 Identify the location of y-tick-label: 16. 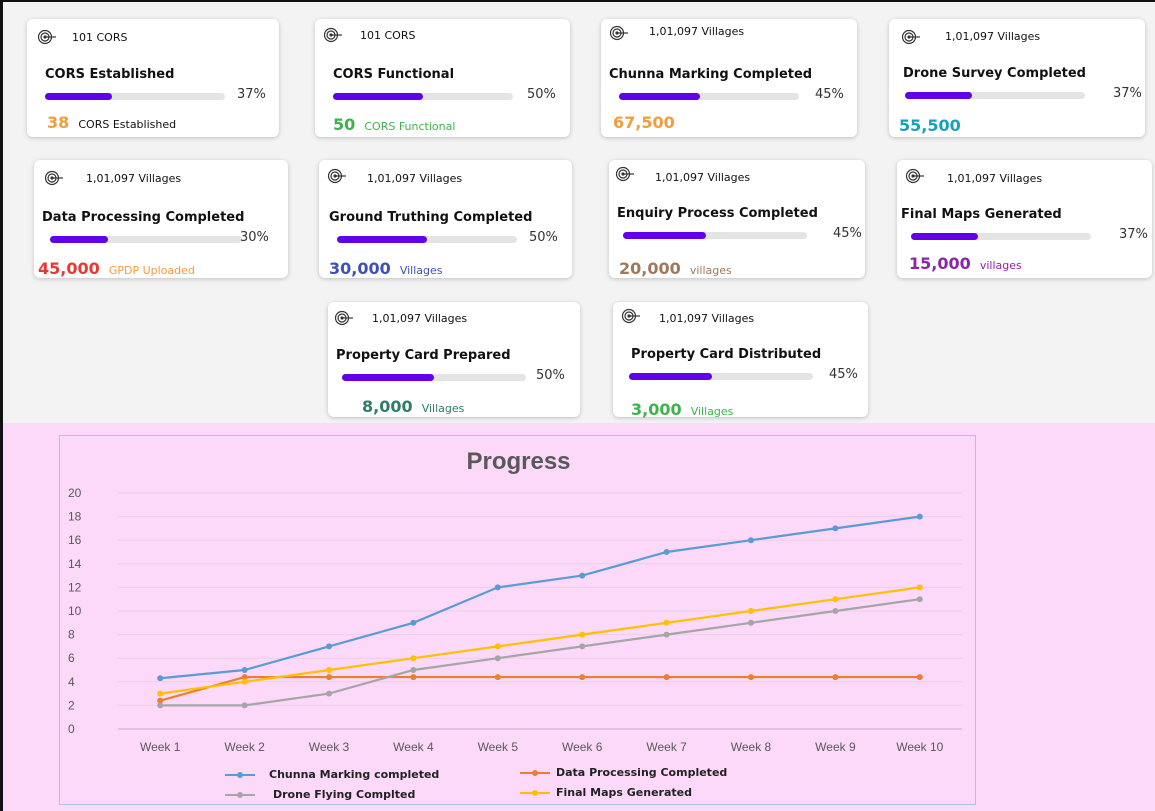
(75, 540).